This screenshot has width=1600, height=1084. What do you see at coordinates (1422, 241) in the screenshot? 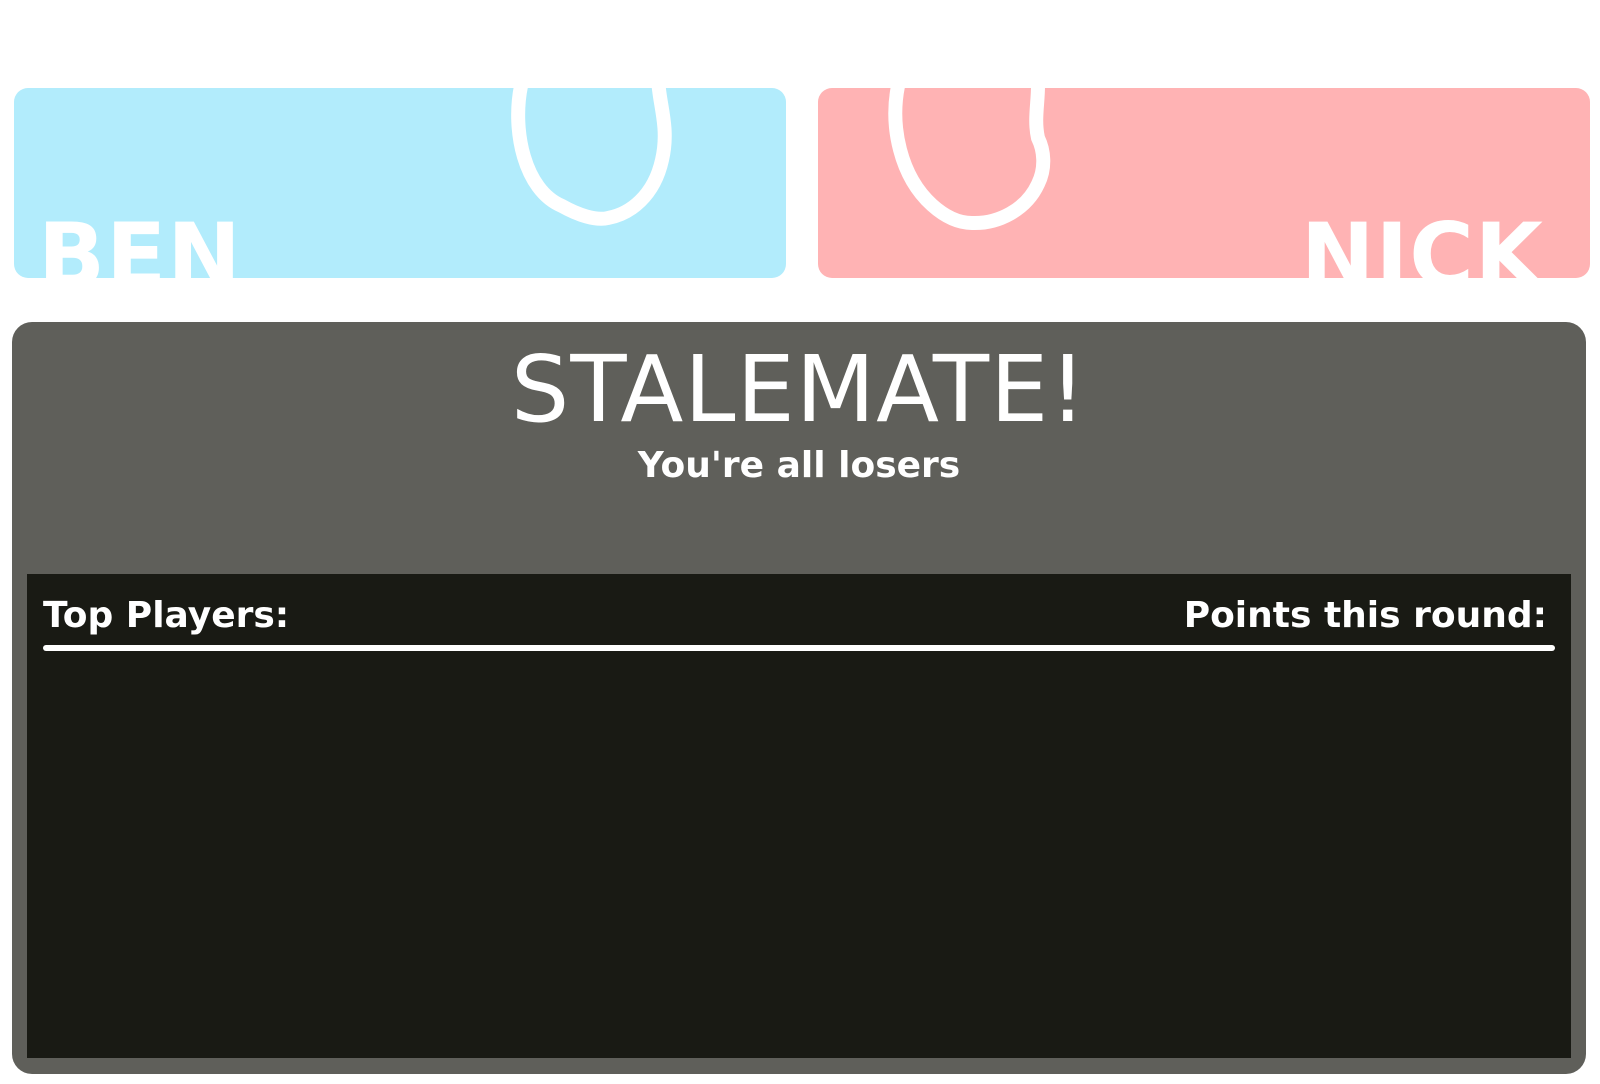
I see `team-nick-name: NICK` at bounding box center [1422, 241].